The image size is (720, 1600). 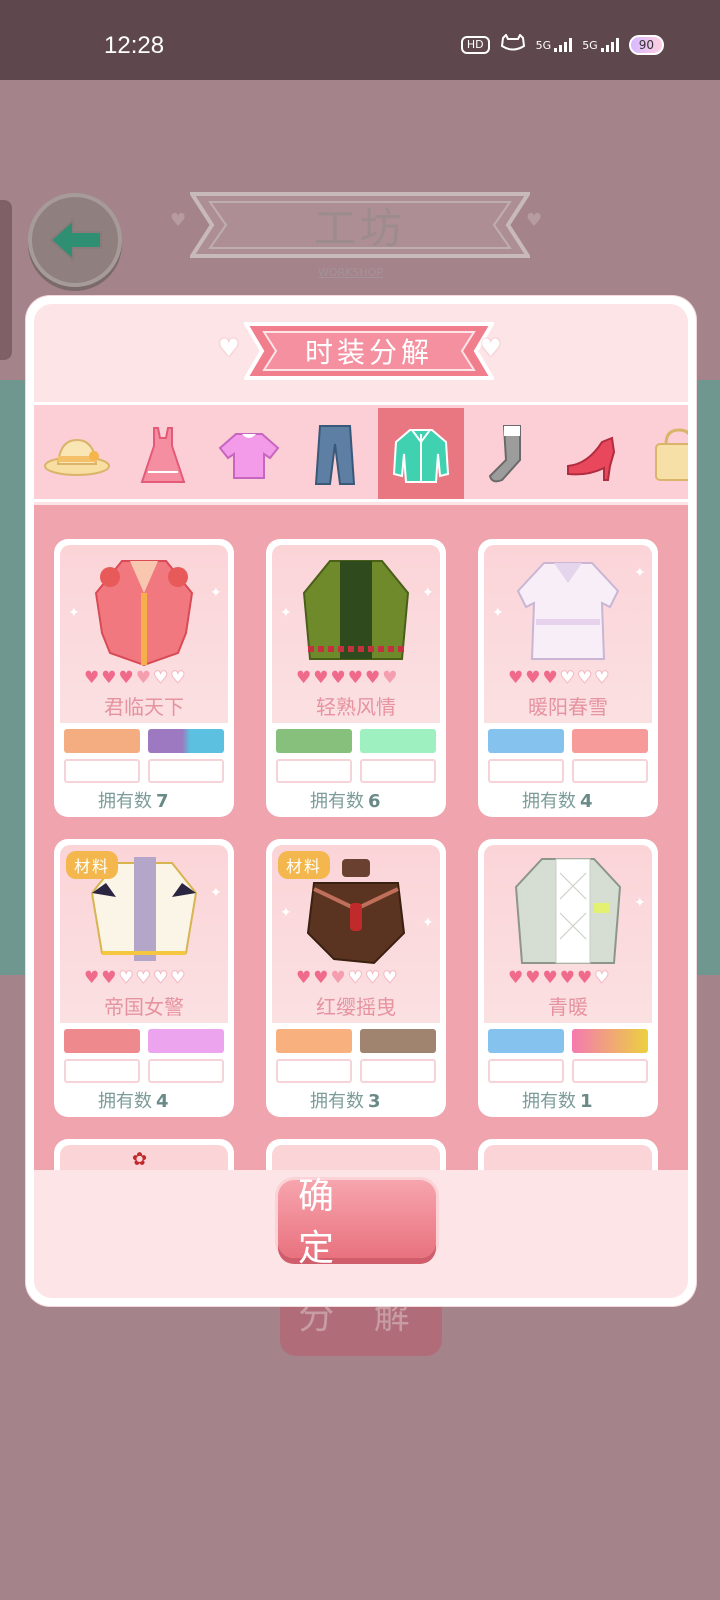 I want to click on item-card: ✦ ♥ ♥ ♥ ♥ ♥ ♥ 青暖 拥有数 1, so click(x=568, y=978).